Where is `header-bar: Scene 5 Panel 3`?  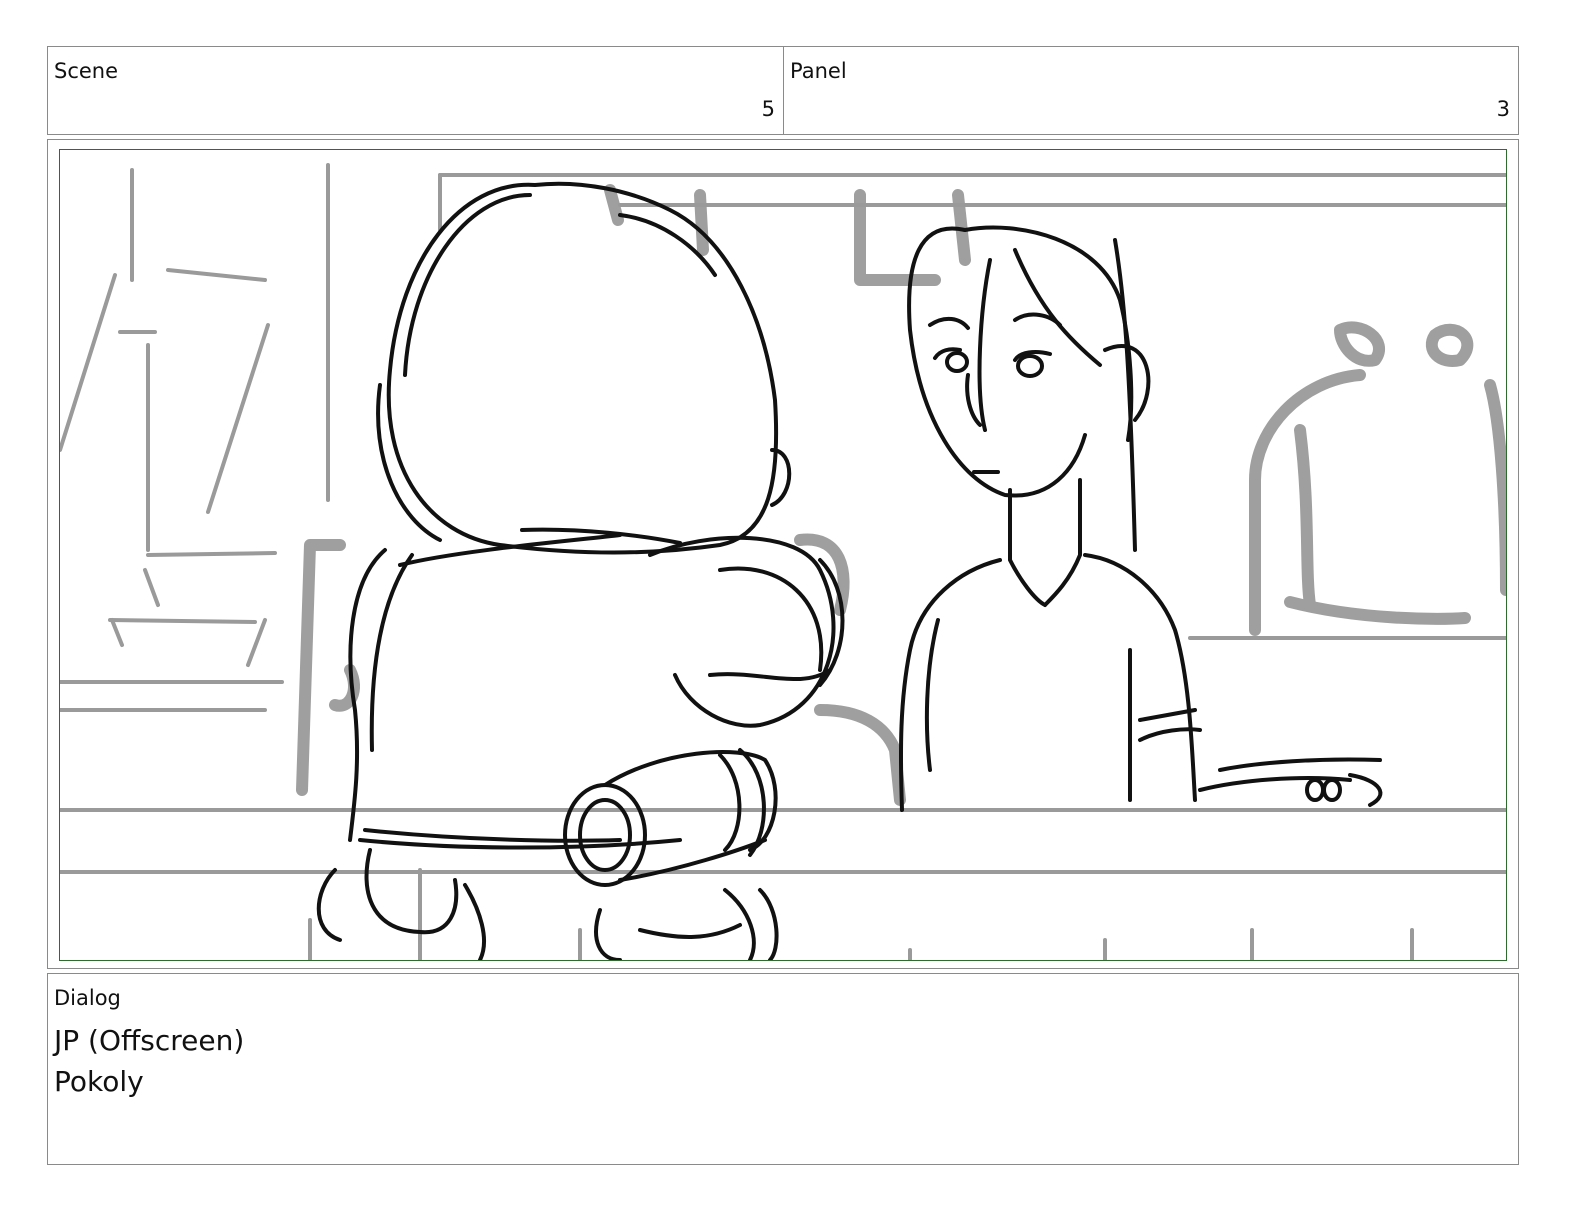
header-bar: Scene 5 Panel 3 is located at coordinates (783, 90).